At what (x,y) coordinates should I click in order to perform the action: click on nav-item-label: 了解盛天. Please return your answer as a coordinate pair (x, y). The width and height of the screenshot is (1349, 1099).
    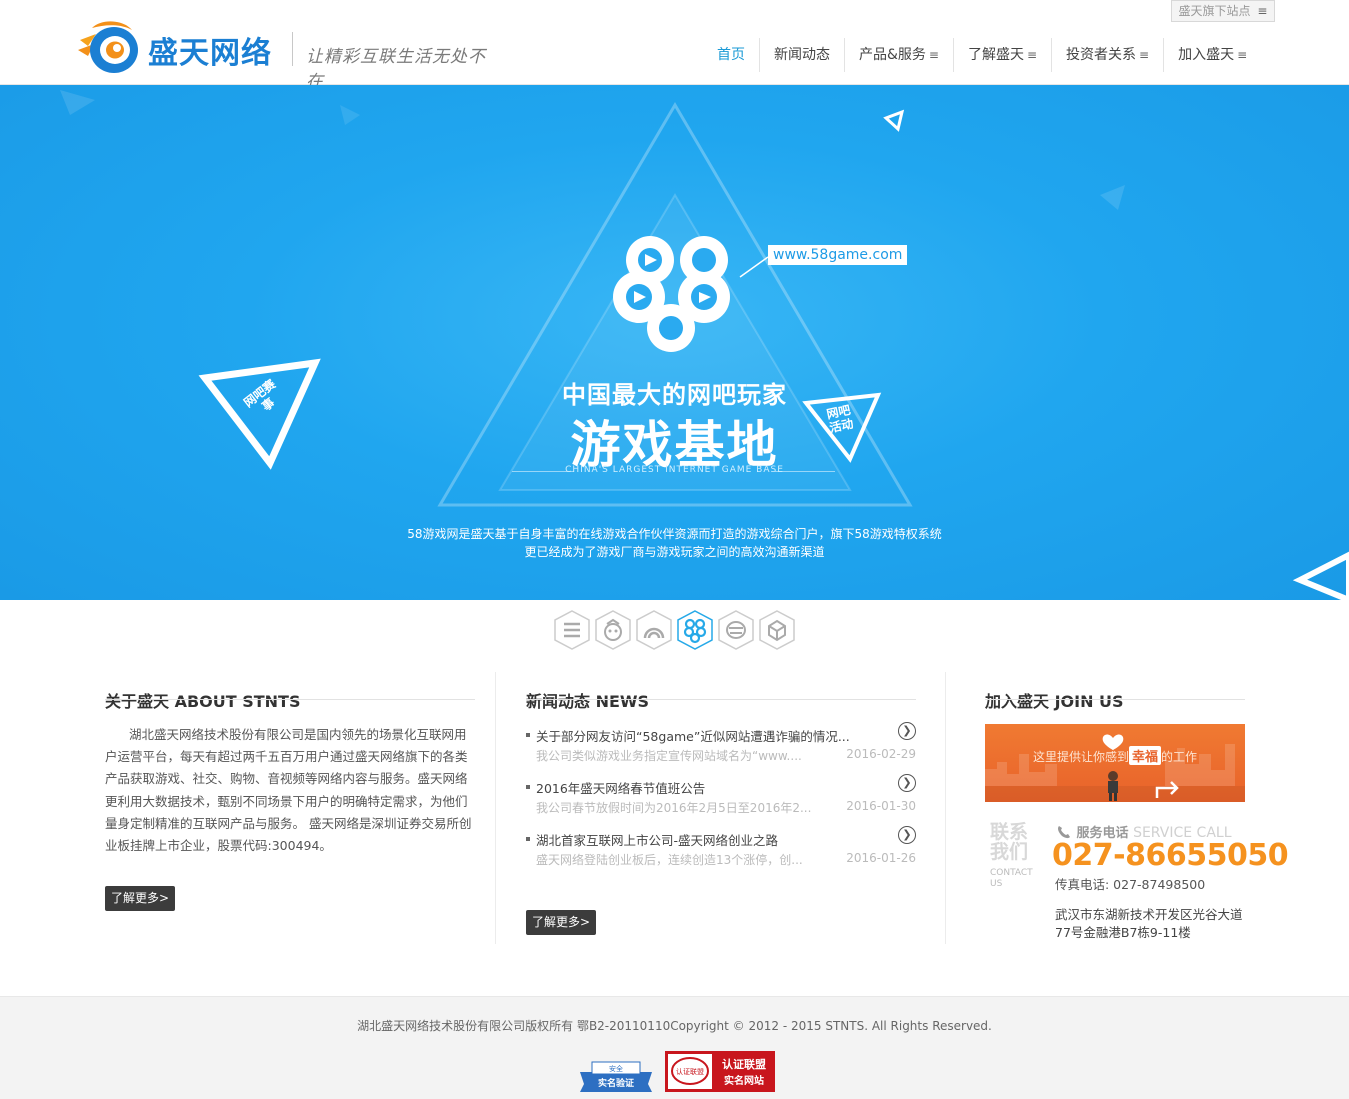
    Looking at the image, I should click on (995, 55).